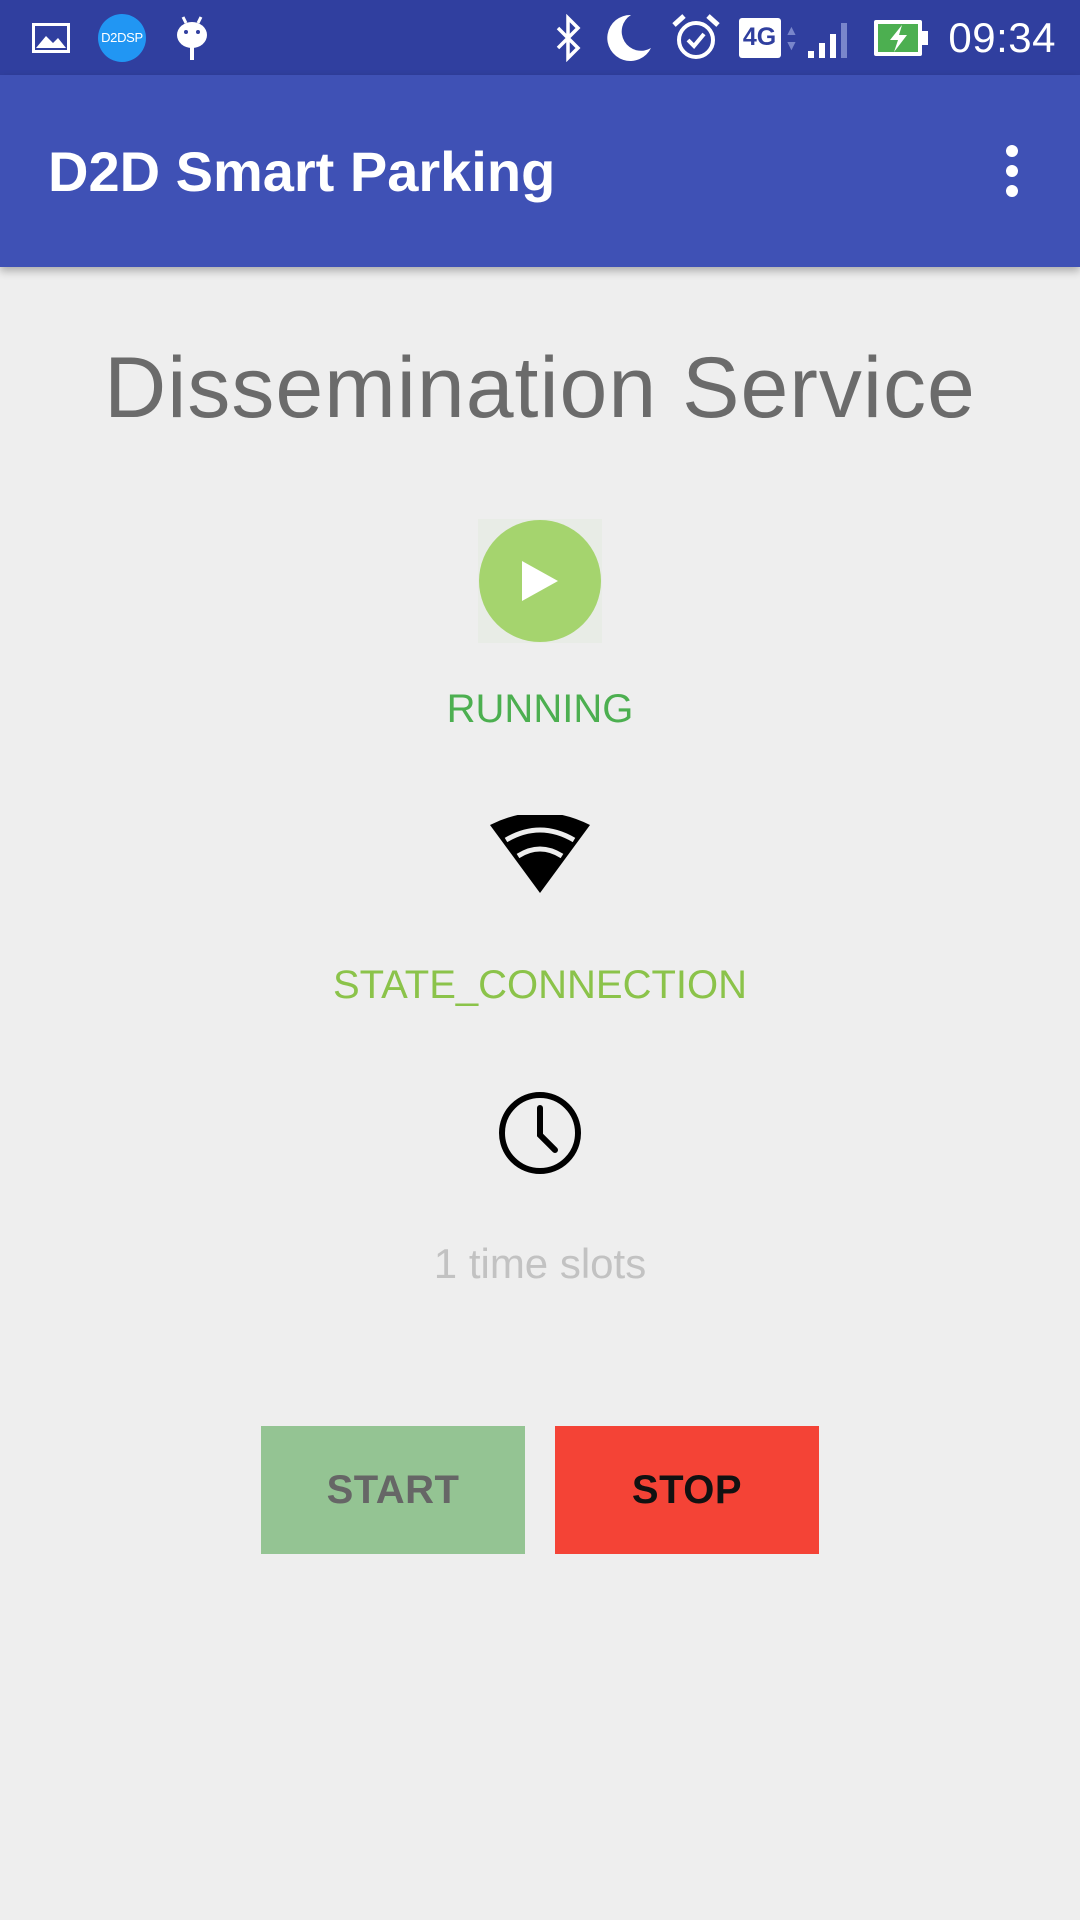 The height and width of the screenshot is (1920, 1080). Describe the element at coordinates (568, 37) in the screenshot. I see `bluetooth-icon` at that location.